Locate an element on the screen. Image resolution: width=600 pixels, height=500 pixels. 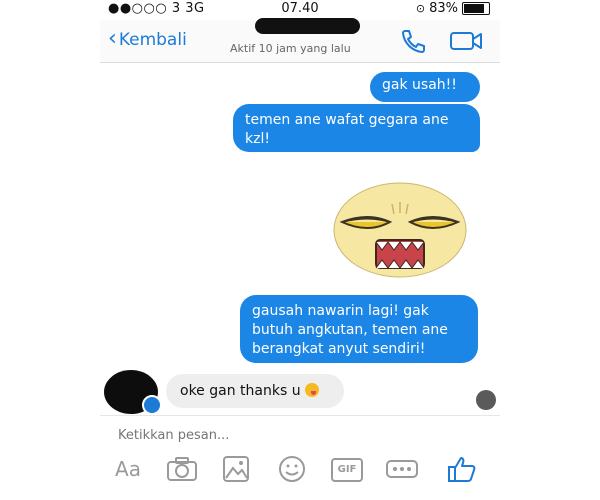
message-outgoing: temen ane wafat gegara ane kzl! is located at coordinates (356, 128).